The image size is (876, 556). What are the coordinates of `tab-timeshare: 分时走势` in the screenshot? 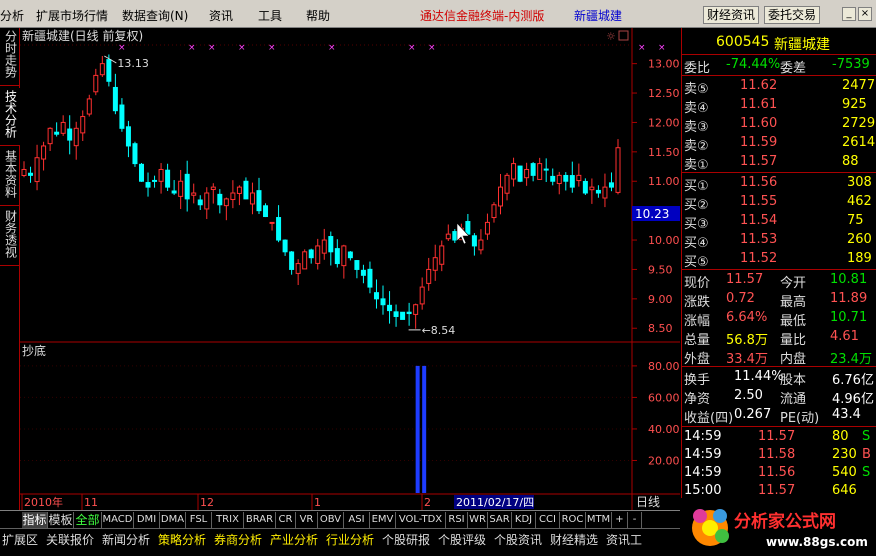 It's located at (10, 57).